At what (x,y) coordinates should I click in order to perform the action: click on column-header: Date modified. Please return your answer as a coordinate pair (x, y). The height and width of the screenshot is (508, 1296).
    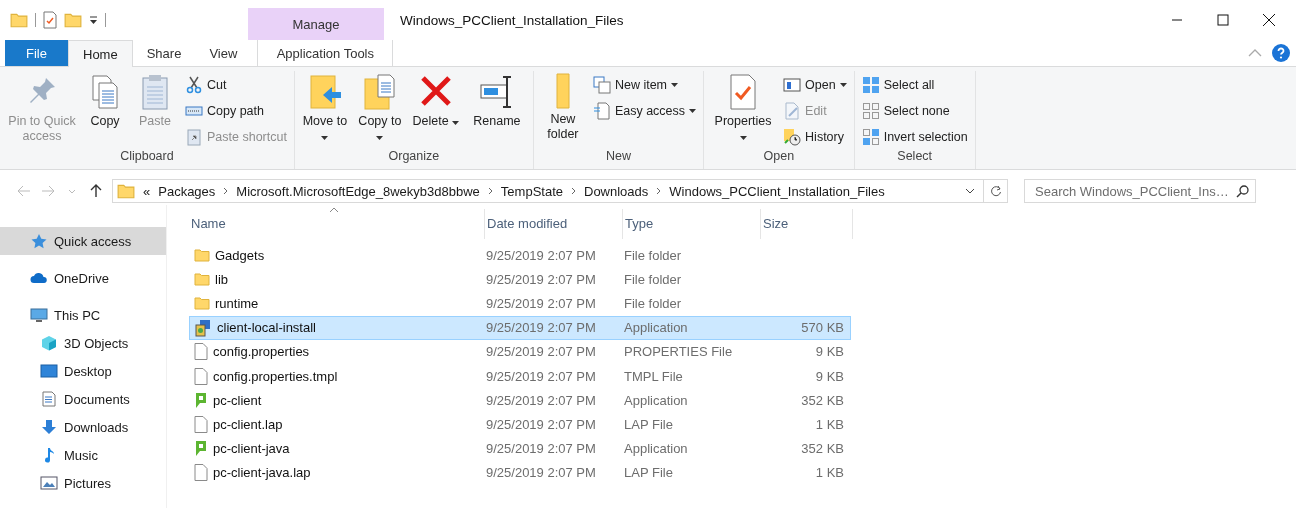
    Looking at the image, I should click on (554, 224).